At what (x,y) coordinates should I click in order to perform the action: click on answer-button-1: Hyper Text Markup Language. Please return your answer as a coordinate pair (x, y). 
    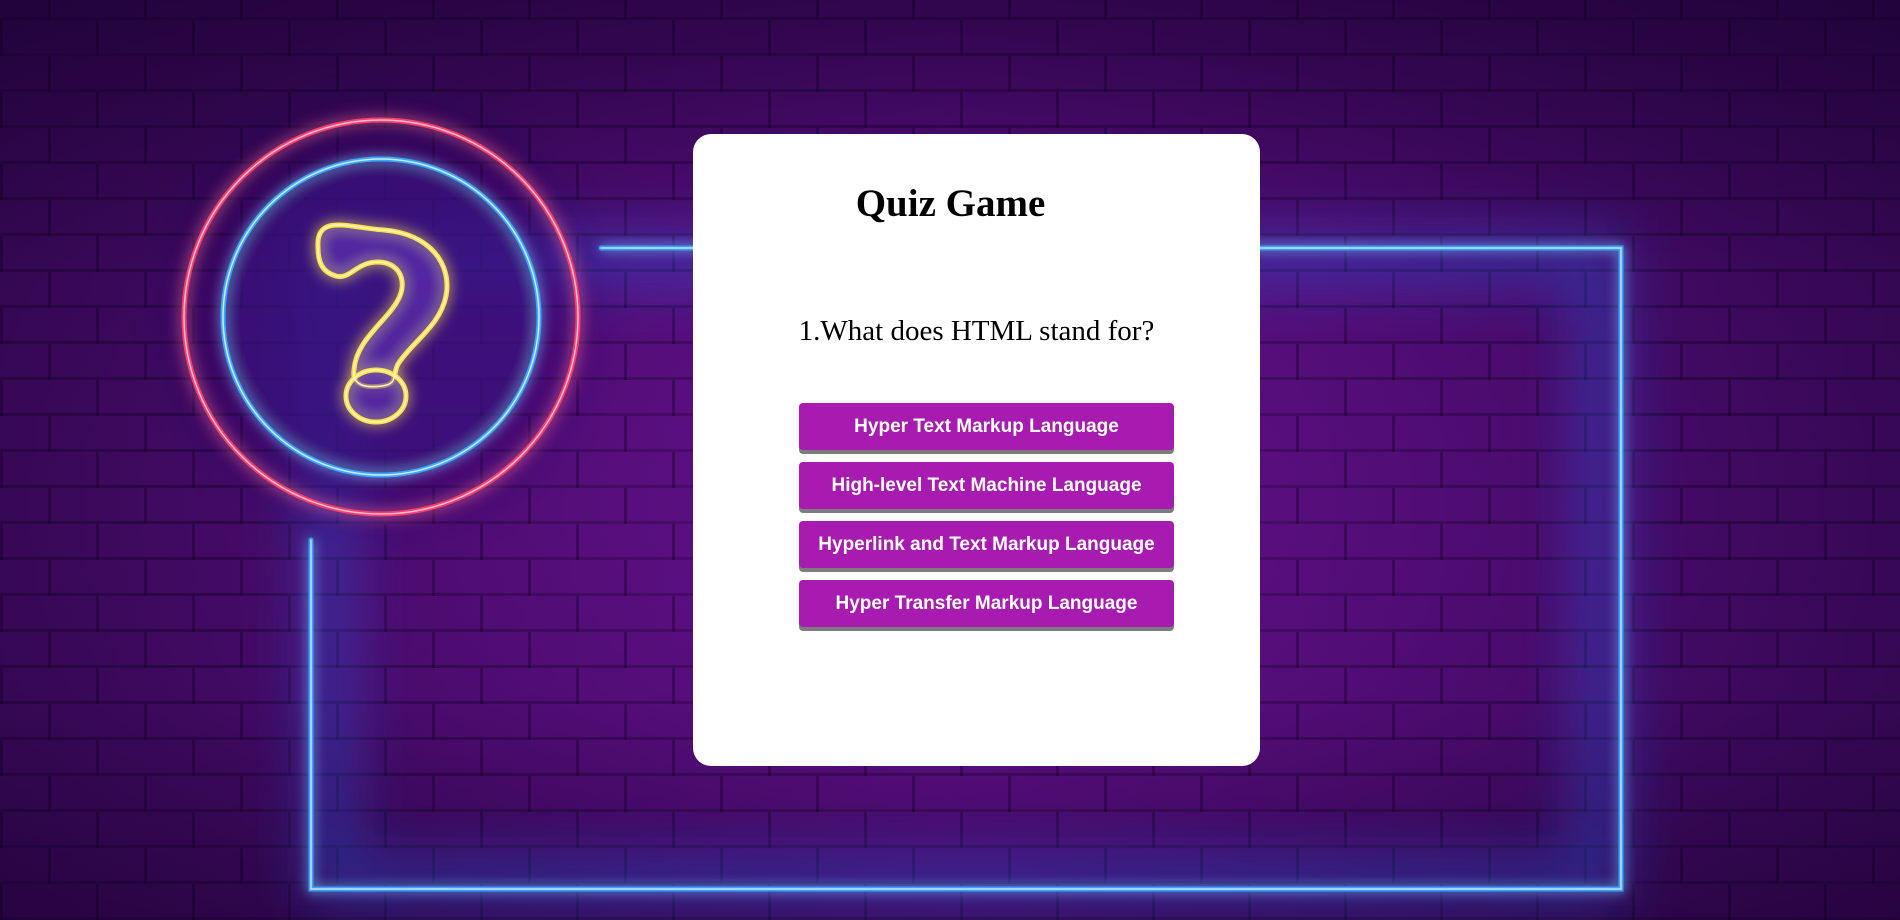
    Looking at the image, I should click on (986, 426).